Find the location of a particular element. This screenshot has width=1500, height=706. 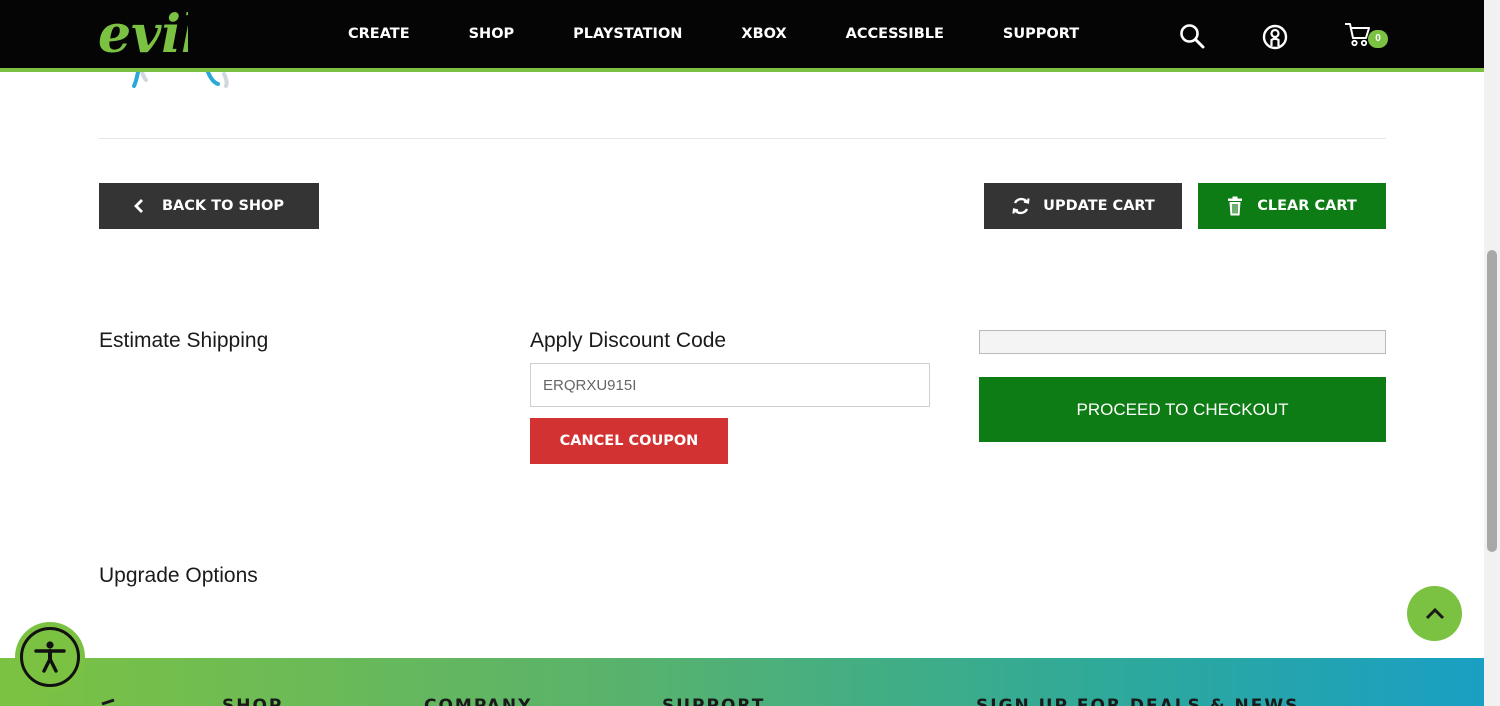

footer-col-support: SUPPORT is located at coordinates (714, 701).